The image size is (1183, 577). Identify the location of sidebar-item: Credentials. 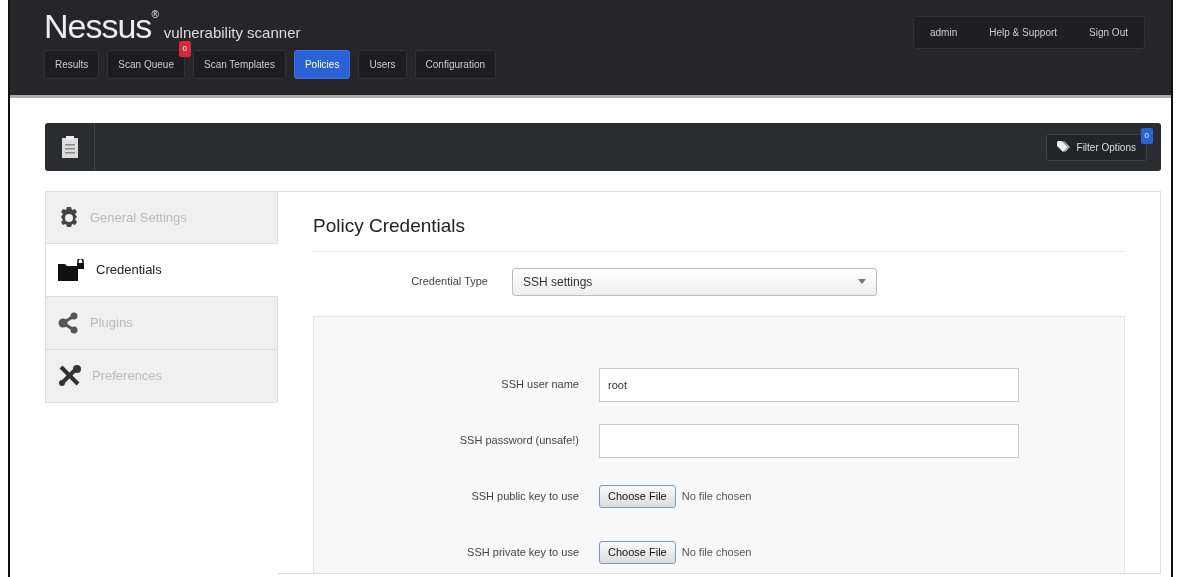
(161, 270).